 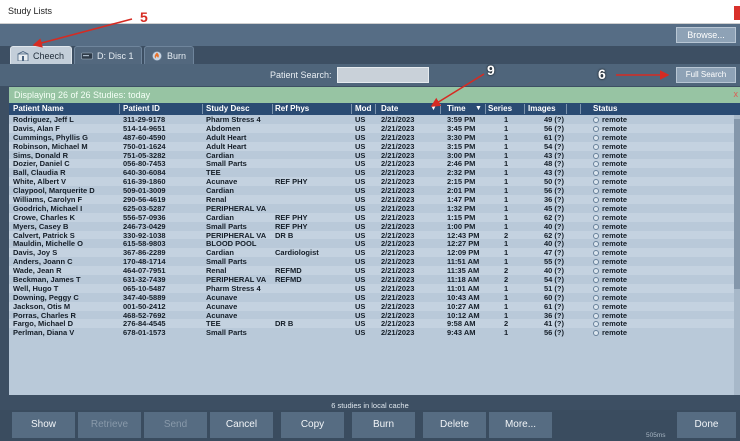 What do you see at coordinates (553, 137) in the screenshot?
I see `images-cell: 61 (?)` at bounding box center [553, 137].